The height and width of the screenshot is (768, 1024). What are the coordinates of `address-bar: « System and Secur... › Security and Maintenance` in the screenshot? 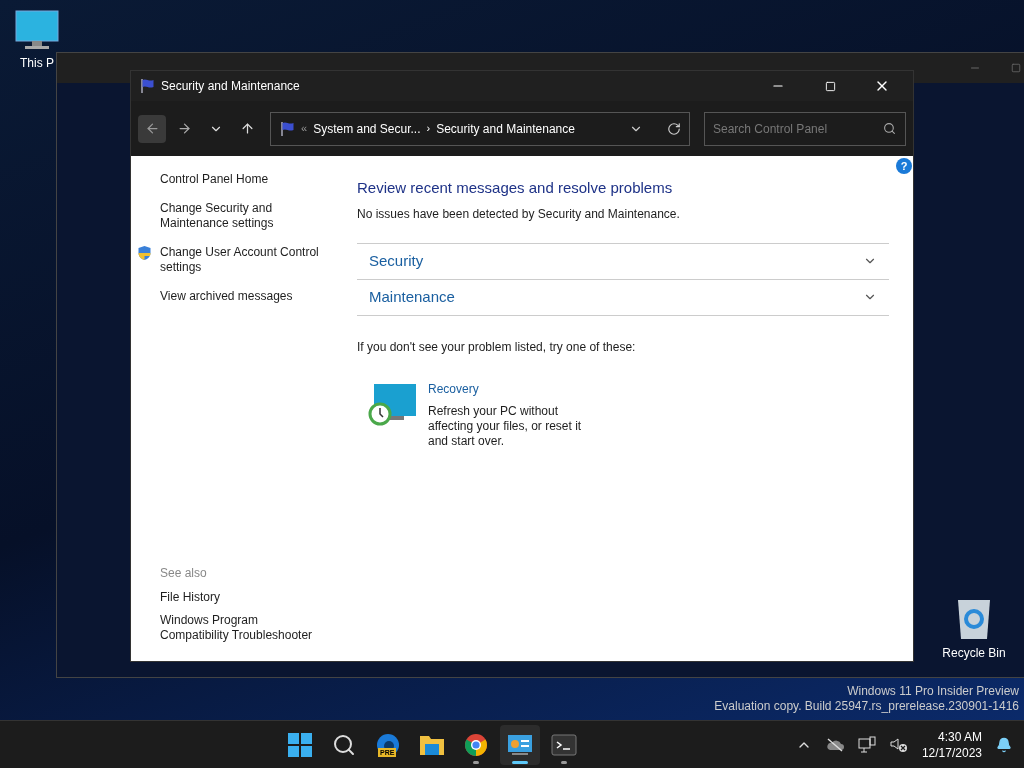 It's located at (480, 128).